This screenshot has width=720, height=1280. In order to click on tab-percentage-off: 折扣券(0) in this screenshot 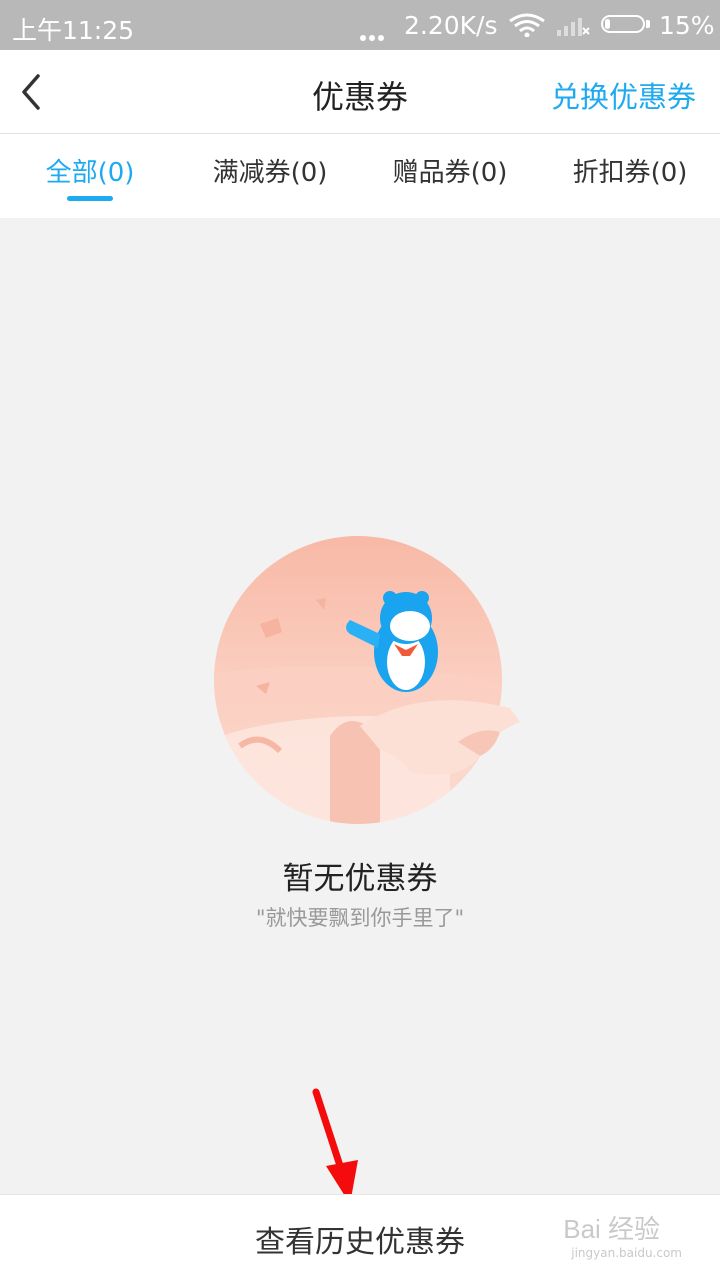, I will do `click(630, 176)`.